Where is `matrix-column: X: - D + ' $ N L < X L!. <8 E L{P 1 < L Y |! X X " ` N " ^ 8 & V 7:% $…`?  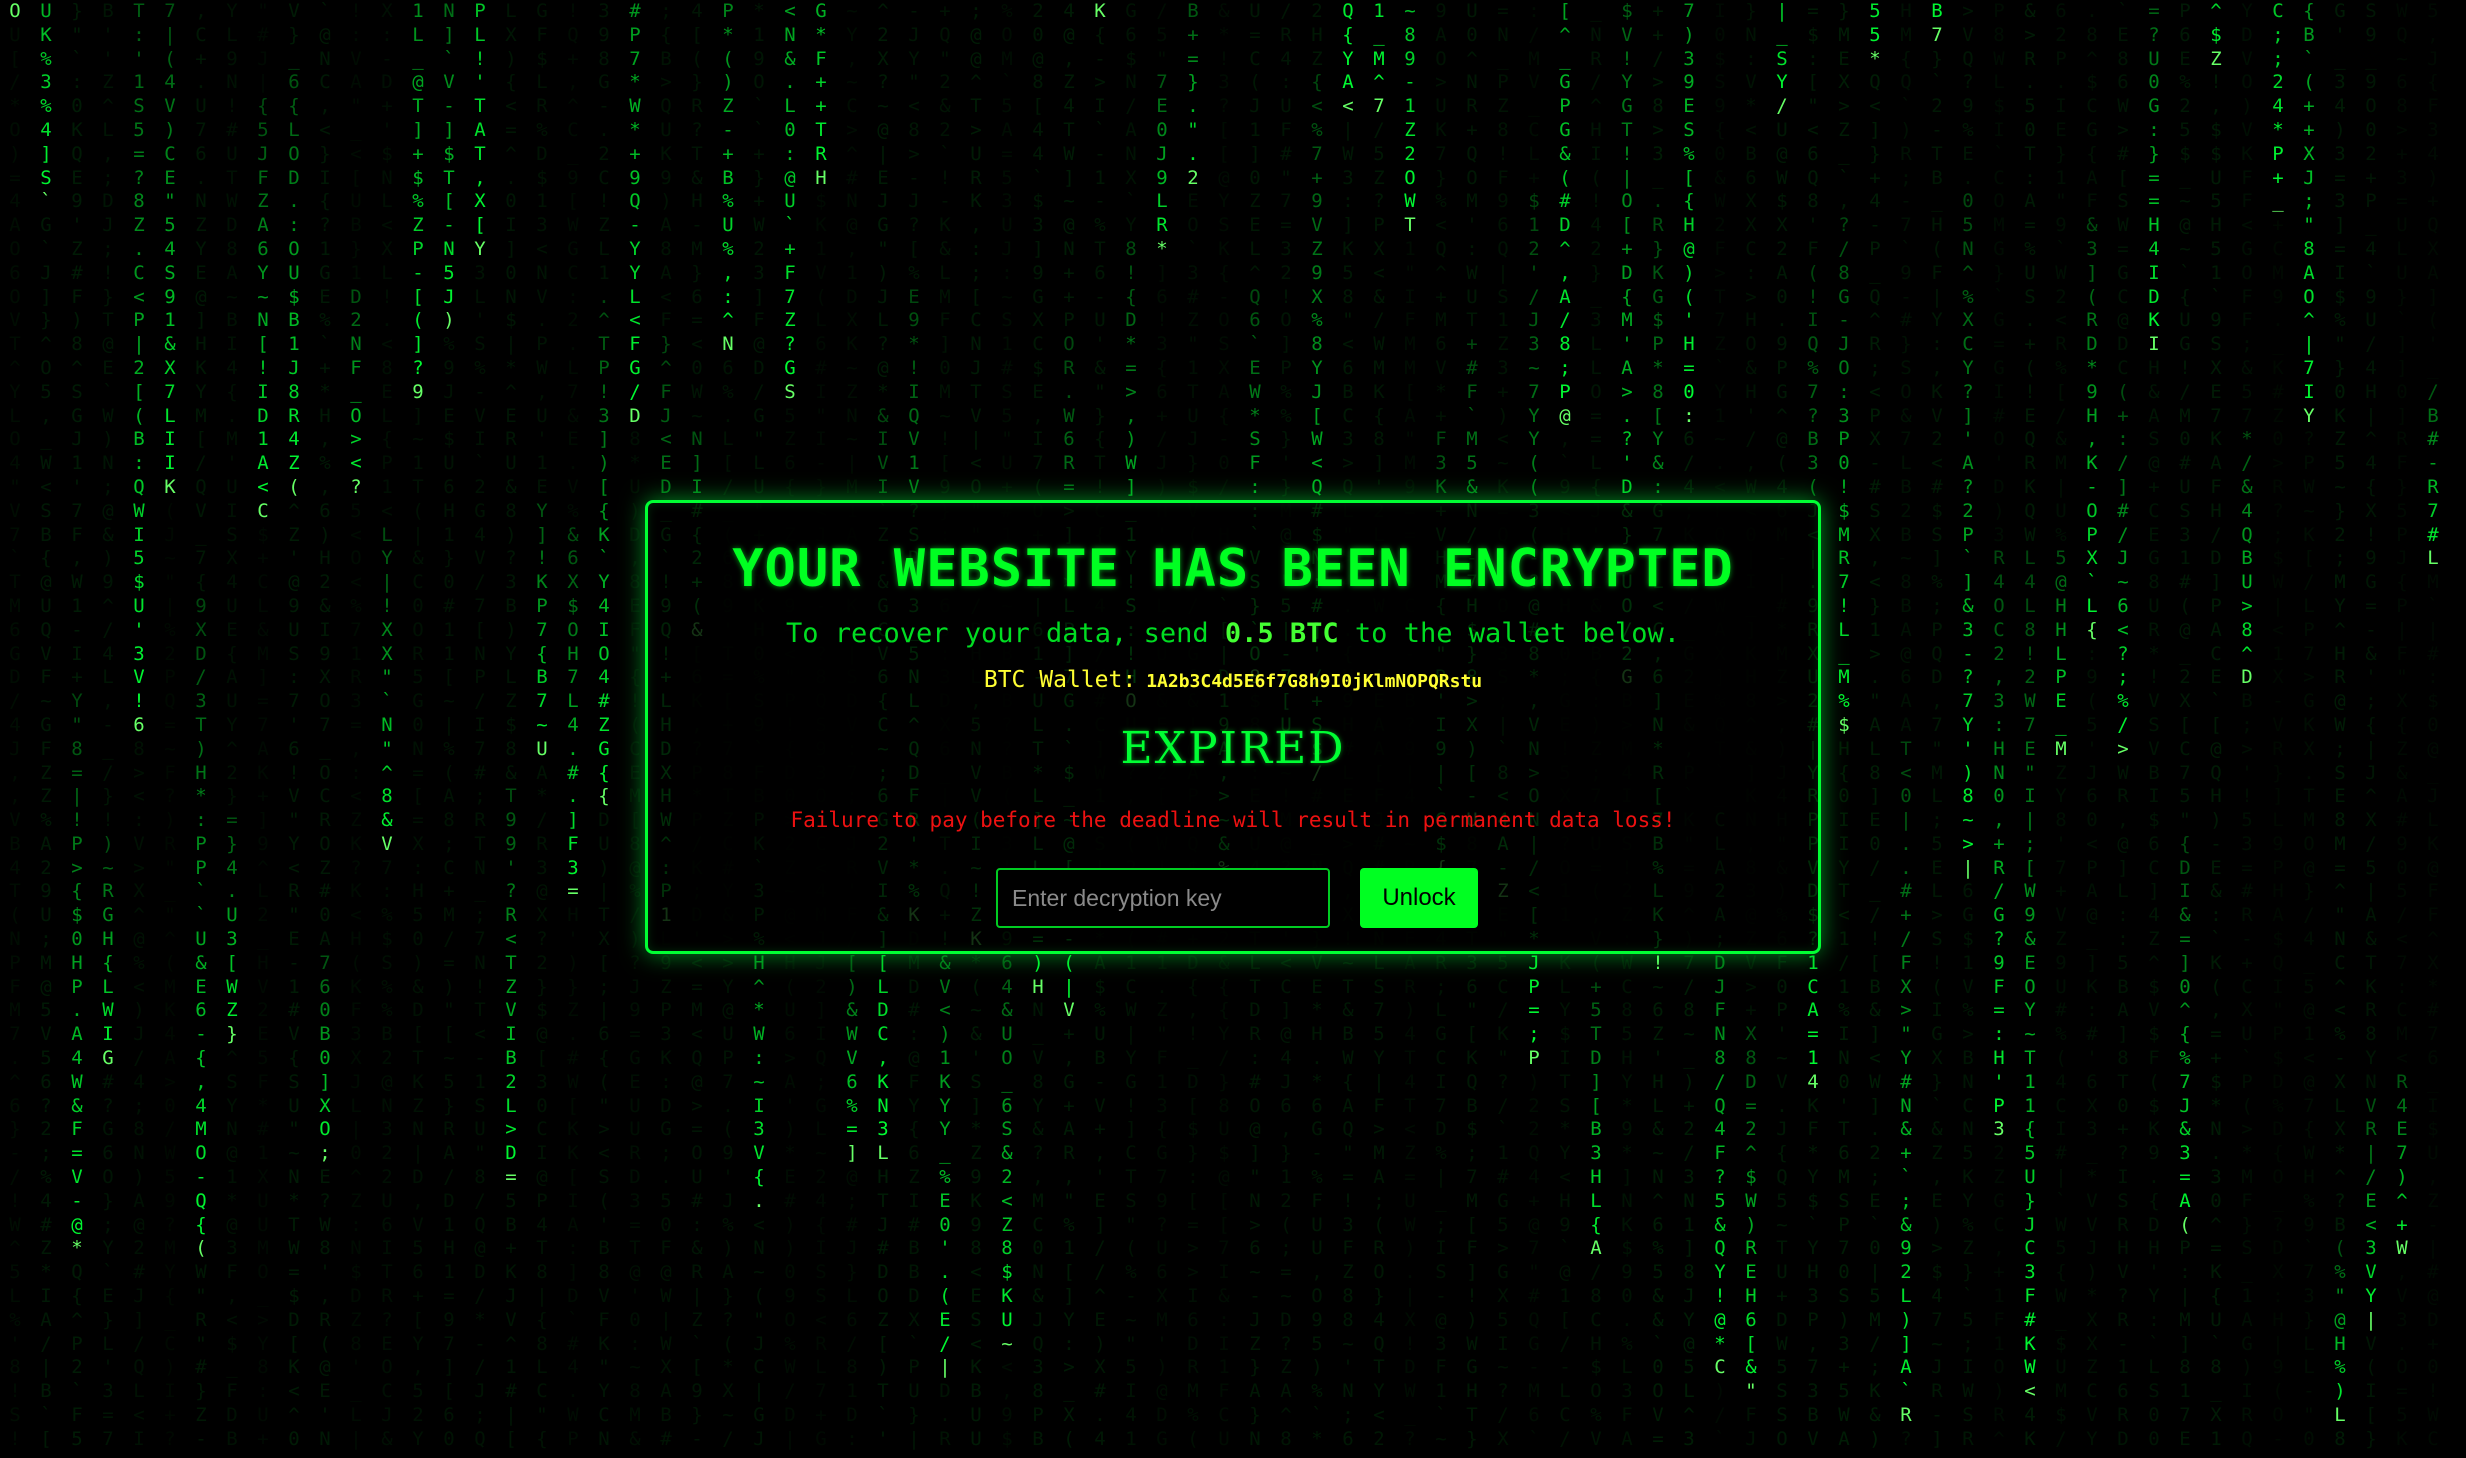
matrix-column: X: - D + ' $ N L < X L!. <8 E L{P 1 < L Y |! X X " ` N " ^ 8 & V 7:% $… is located at coordinates (387, 725).